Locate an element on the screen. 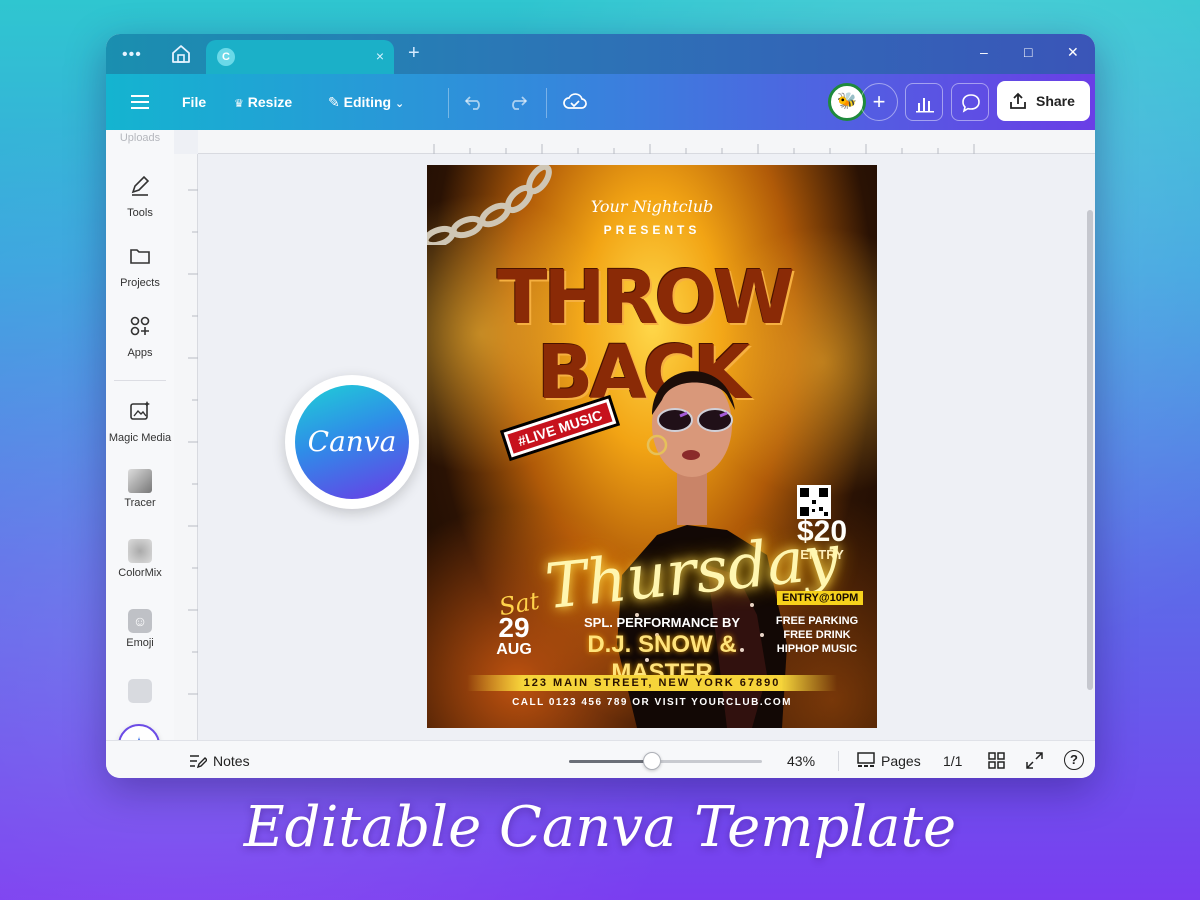 The width and height of the screenshot is (1200, 900). title-bar: ••• C × + – □ ✕ is located at coordinates (600, 54).